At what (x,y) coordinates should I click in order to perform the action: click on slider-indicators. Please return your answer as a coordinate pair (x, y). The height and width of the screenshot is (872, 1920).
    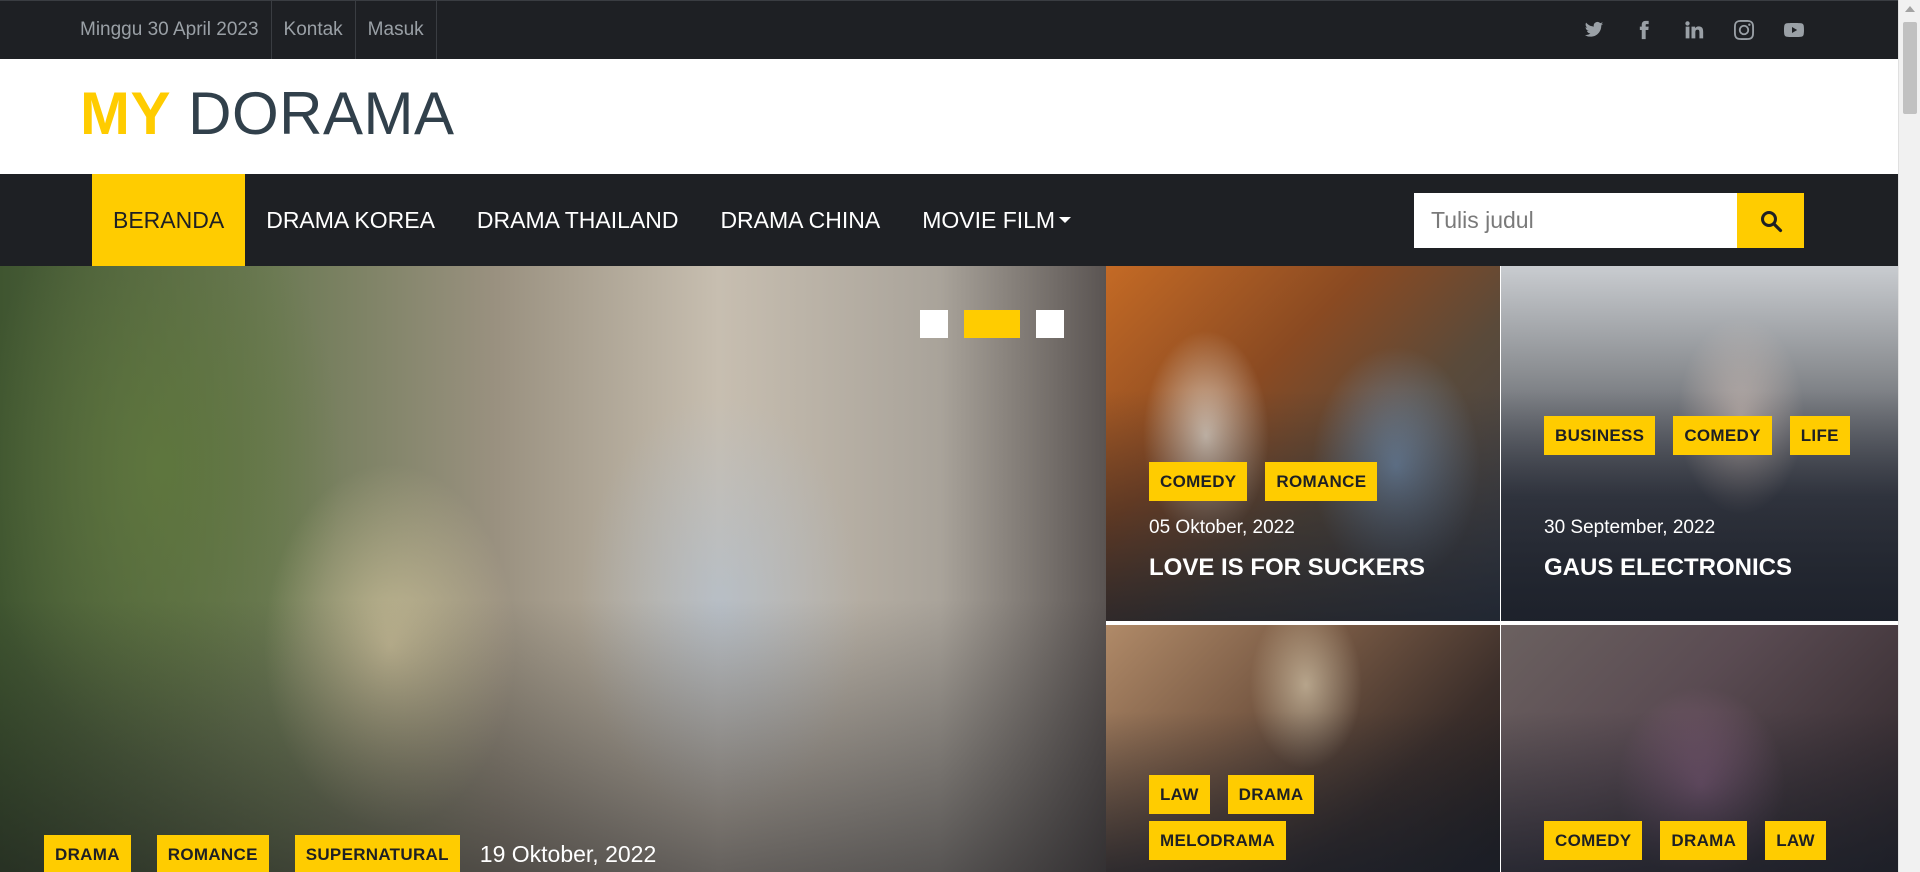
    Looking at the image, I should click on (992, 324).